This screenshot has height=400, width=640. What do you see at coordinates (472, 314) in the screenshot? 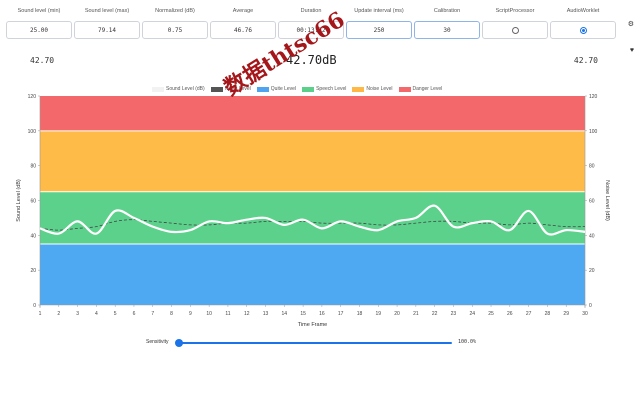
I see `x-tick: 24` at bounding box center [472, 314].